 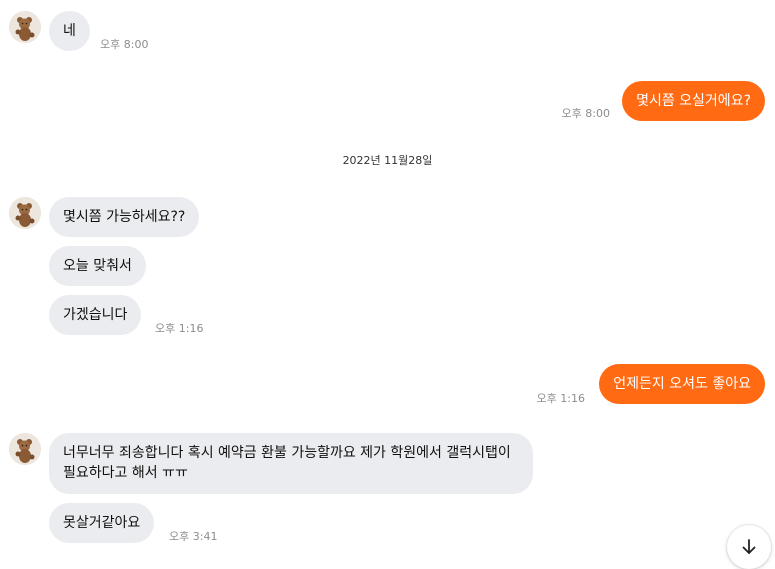 I want to click on message-bubble-incoming: 오늘 맞춰서, so click(x=97, y=266).